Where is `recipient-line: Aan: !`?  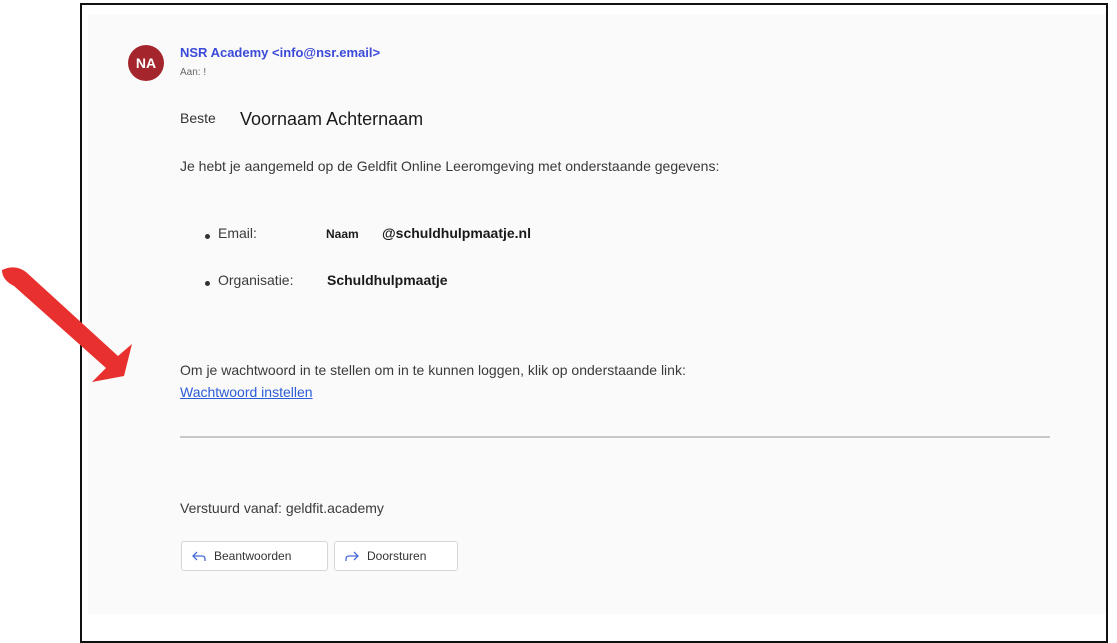
recipient-line: Aan: ! is located at coordinates (193, 72).